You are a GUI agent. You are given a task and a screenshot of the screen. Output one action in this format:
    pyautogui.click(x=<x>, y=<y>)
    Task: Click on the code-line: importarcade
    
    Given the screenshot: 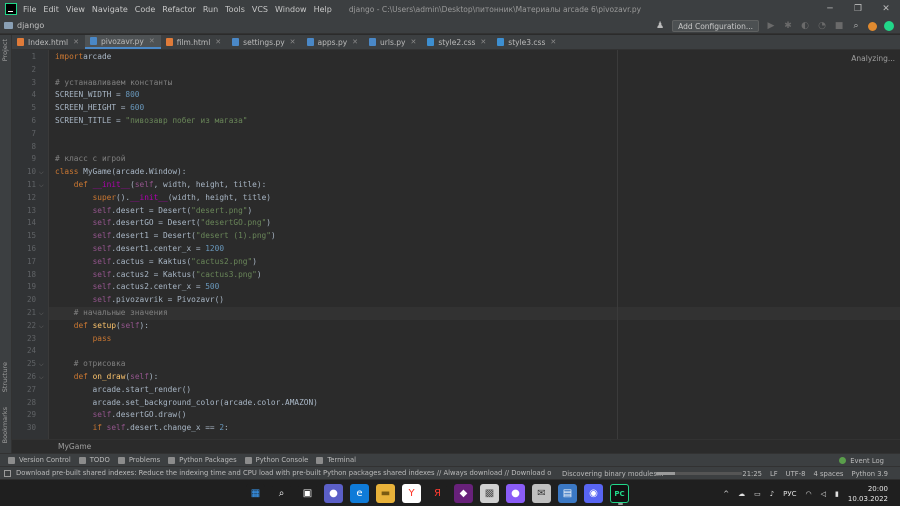 What is the action you would take?
    pyautogui.click(x=83, y=57)
    